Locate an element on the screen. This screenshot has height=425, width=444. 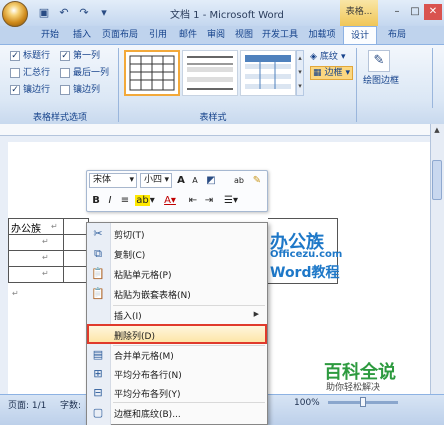
paste-icon: 📋 is located at coordinates (98, 273).